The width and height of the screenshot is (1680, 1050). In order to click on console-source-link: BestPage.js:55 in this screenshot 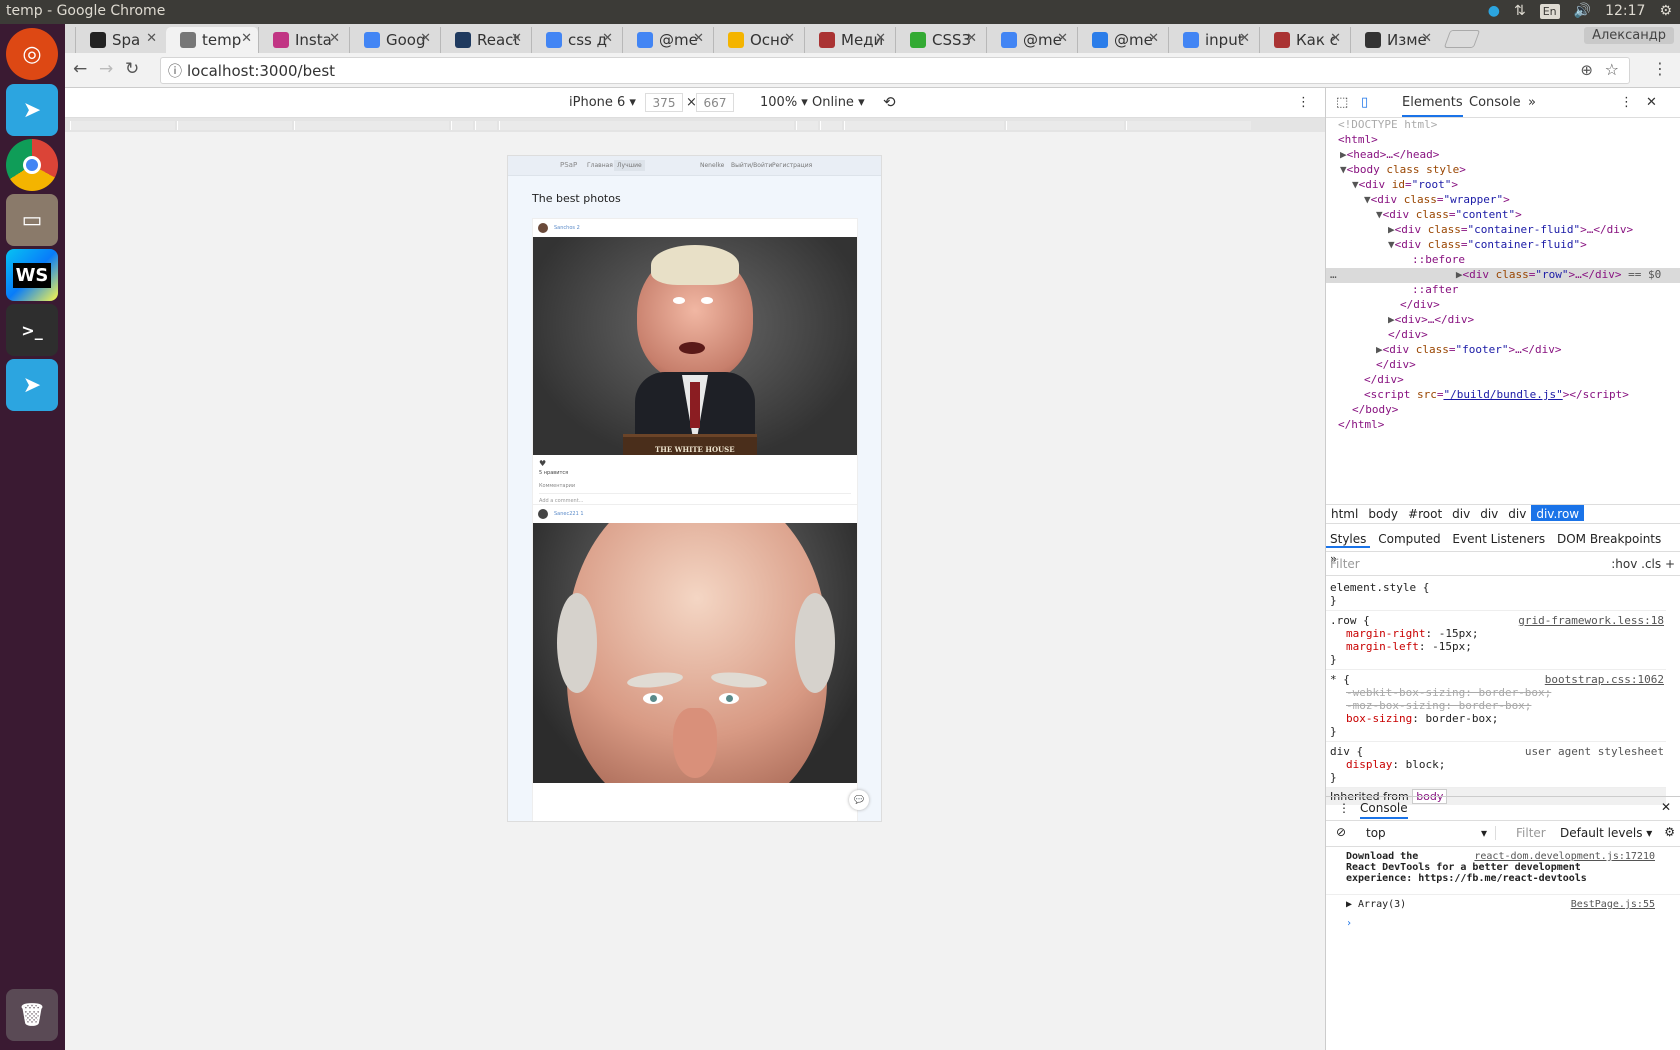, I will do `click(1613, 904)`.